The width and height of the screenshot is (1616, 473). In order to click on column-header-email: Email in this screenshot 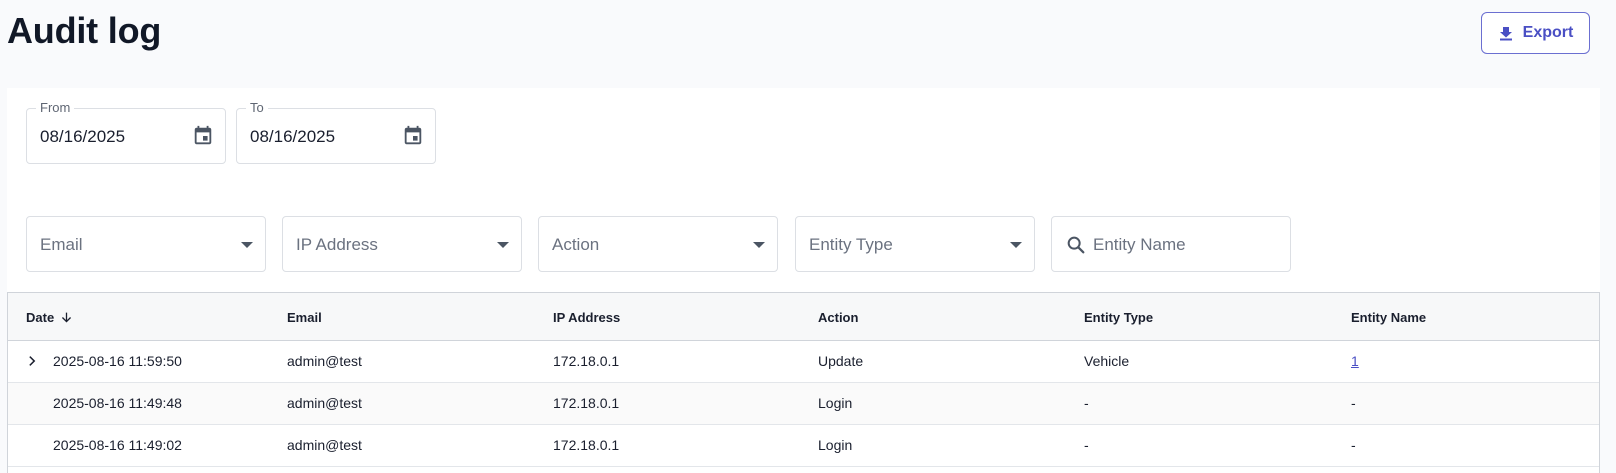, I will do `click(304, 317)`.